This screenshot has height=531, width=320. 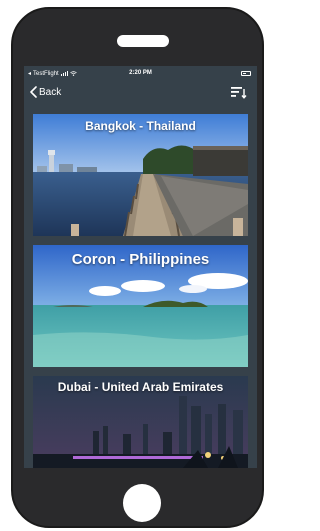 I want to click on sort-button, so click(x=239, y=95).